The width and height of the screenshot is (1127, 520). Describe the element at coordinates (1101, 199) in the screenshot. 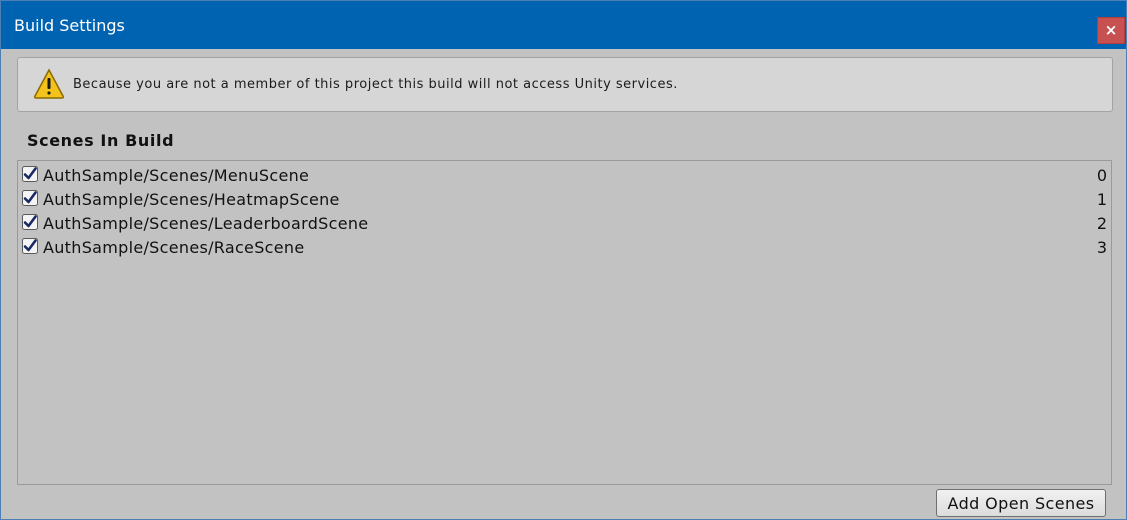

I see `scene-index: 1` at that location.